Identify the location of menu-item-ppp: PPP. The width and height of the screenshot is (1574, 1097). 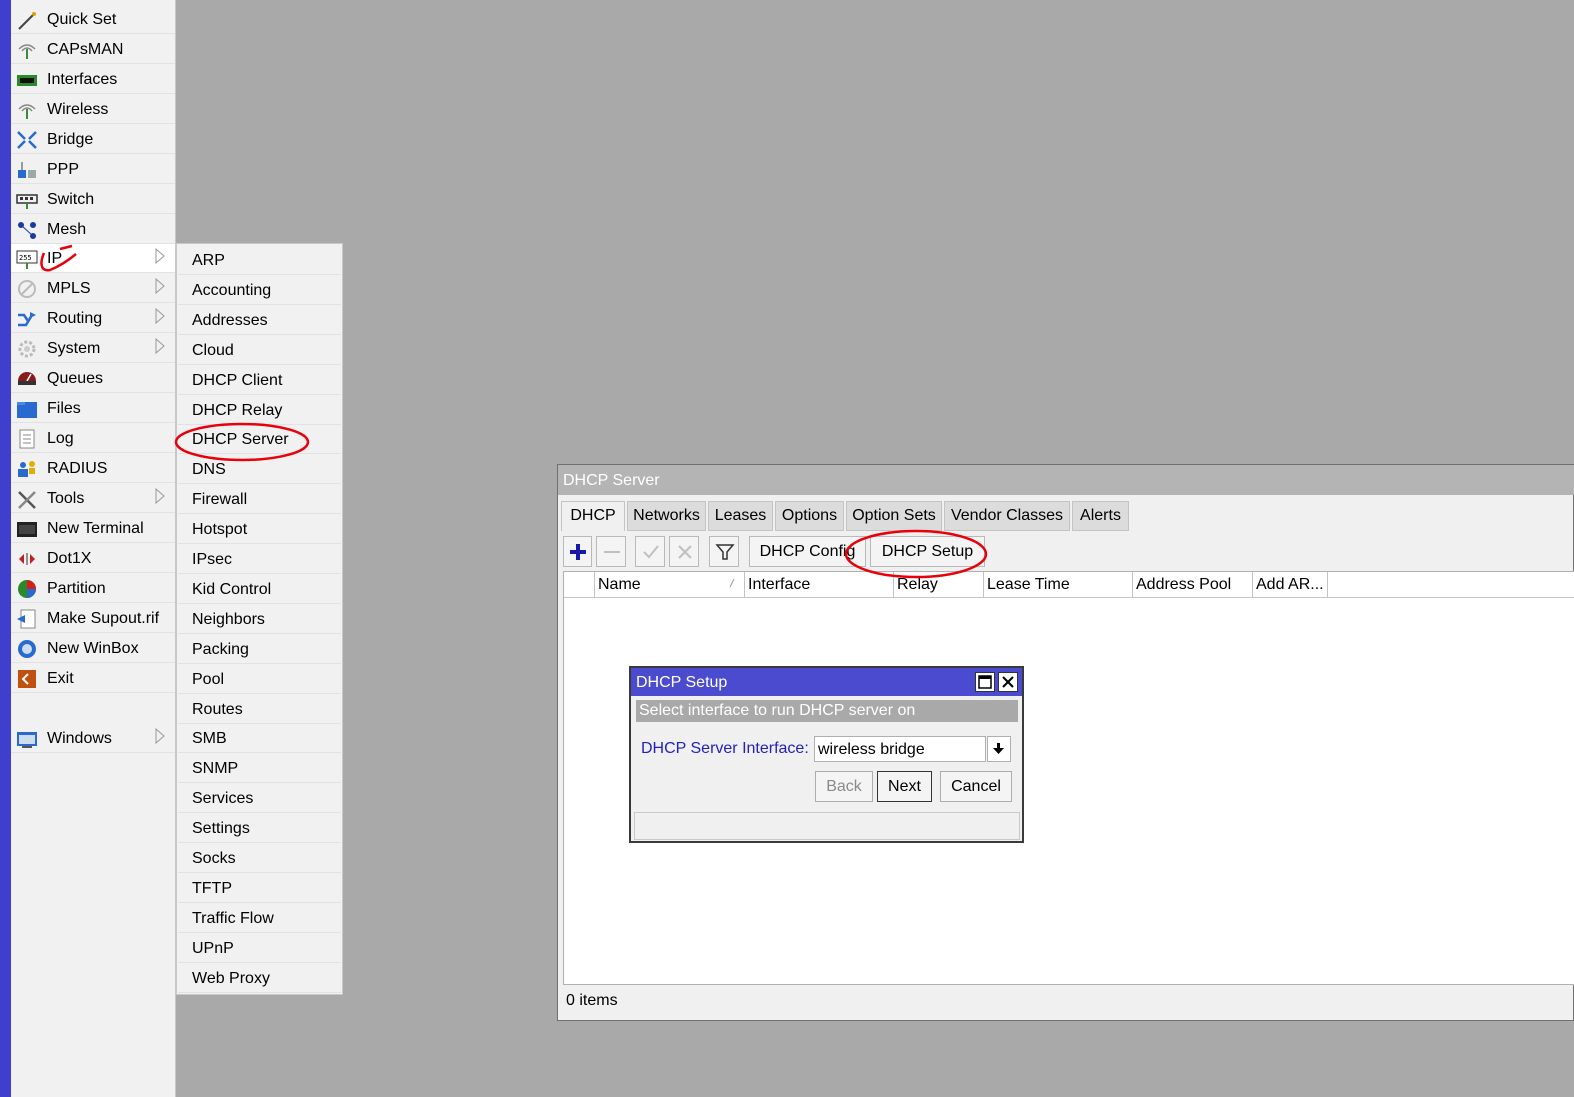
(93, 169).